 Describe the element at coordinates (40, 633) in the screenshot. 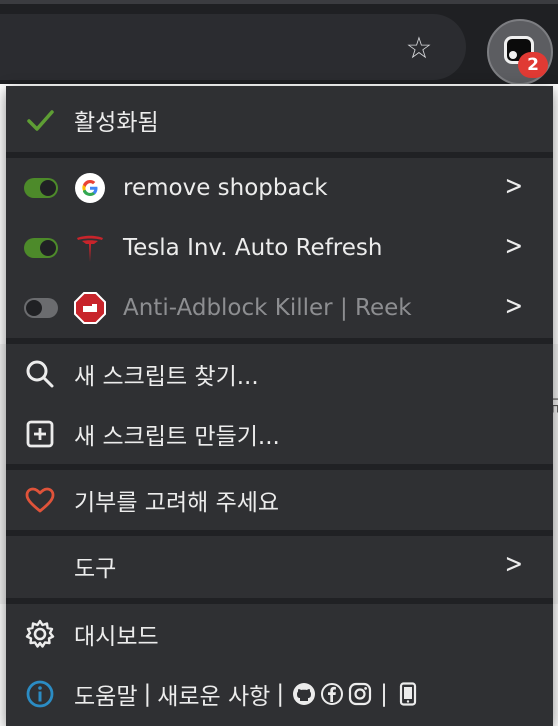

I see `gear-icon` at that location.